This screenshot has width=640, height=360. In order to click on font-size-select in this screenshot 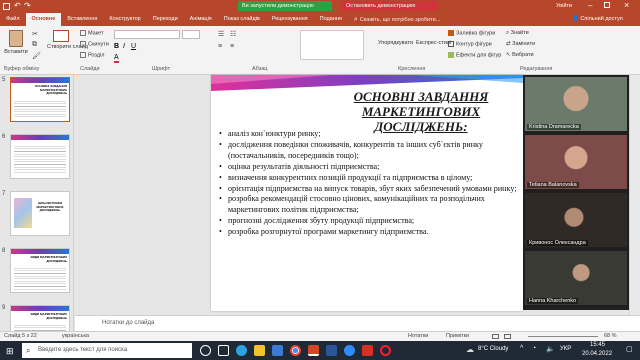, I will do `click(191, 34)`.